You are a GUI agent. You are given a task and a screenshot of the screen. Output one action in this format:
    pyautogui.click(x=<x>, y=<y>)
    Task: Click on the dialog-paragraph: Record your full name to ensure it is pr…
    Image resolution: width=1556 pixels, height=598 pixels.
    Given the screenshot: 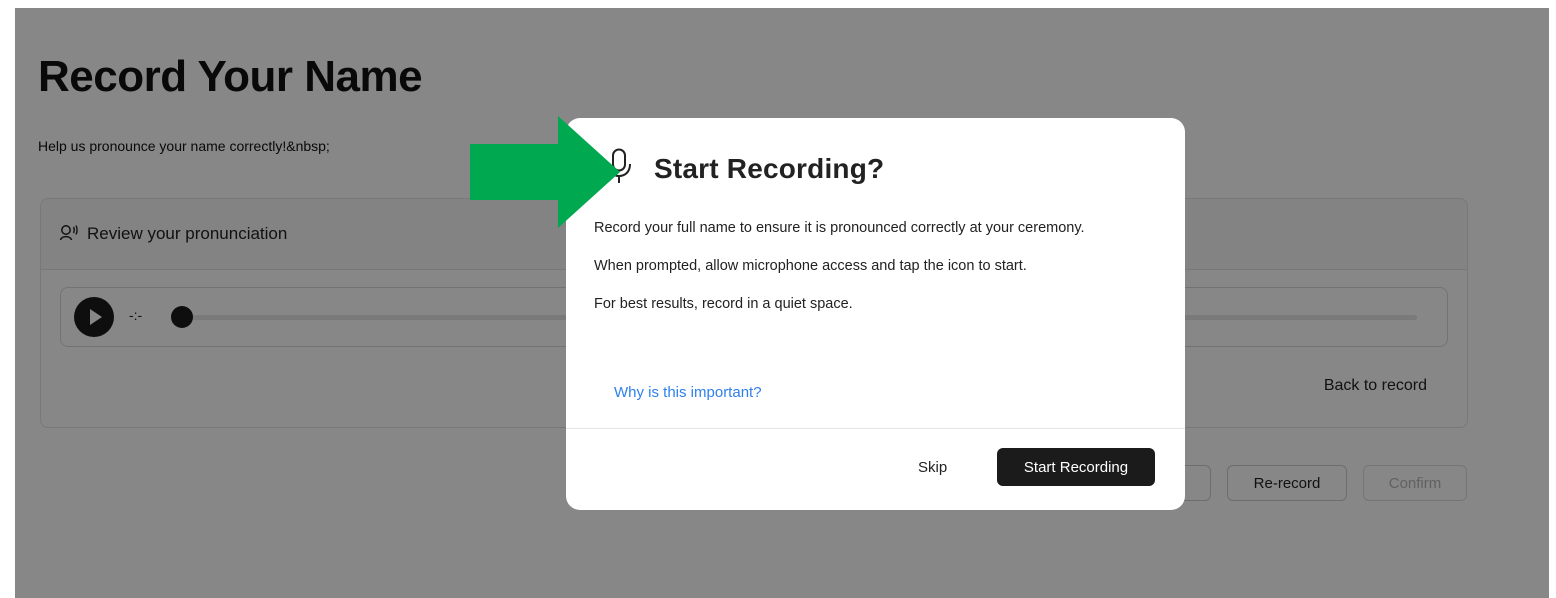 What is the action you would take?
    pyautogui.click(x=839, y=228)
    